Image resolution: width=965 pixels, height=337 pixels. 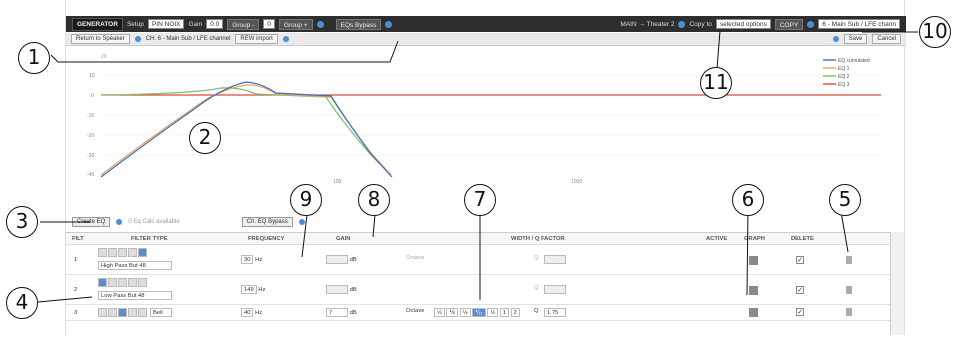 What do you see at coordinates (247, 259) in the screenshot?
I see `frequency-input: 30` at bounding box center [247, 259].